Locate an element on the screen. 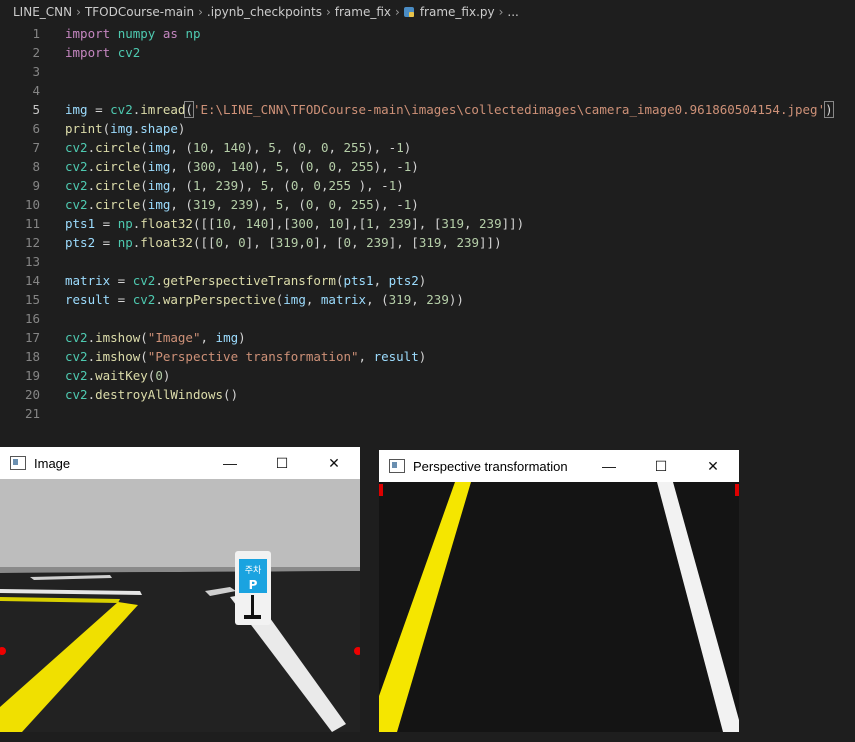 Image resolution: width=855 pixels, height=742 pixels. breadcrumb-item-line-cnn: LINE_CNN is located at coordinates (42, 12).